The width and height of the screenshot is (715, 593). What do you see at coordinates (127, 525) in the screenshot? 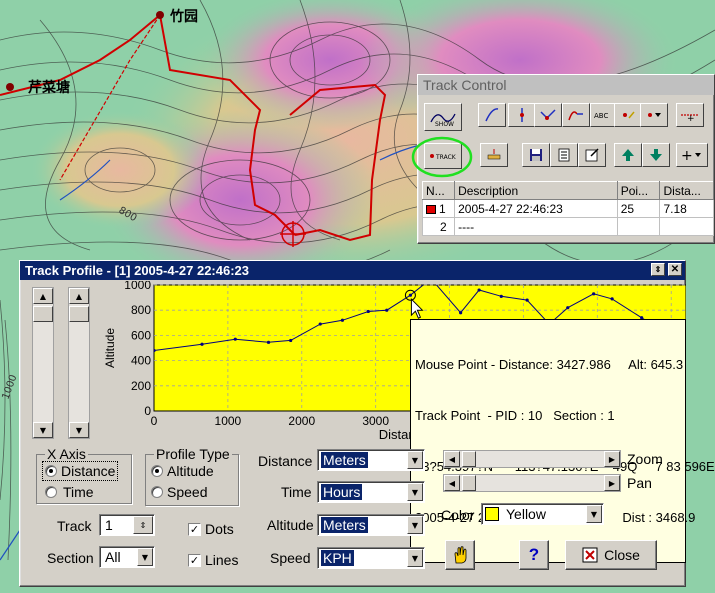
I see `track-number-spinner: 1 ⇕` at bounding box center [127, 525].